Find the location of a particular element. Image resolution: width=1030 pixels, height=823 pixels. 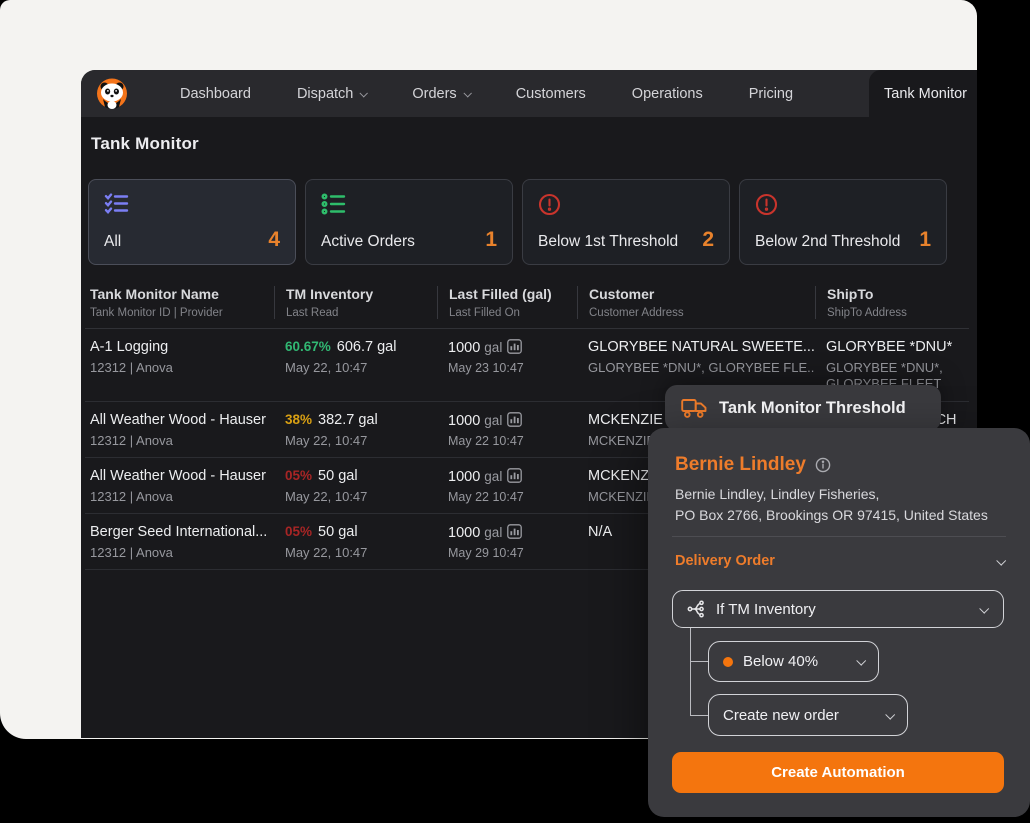

nav-item-orders: Orders is located at coordinates (440, 93).